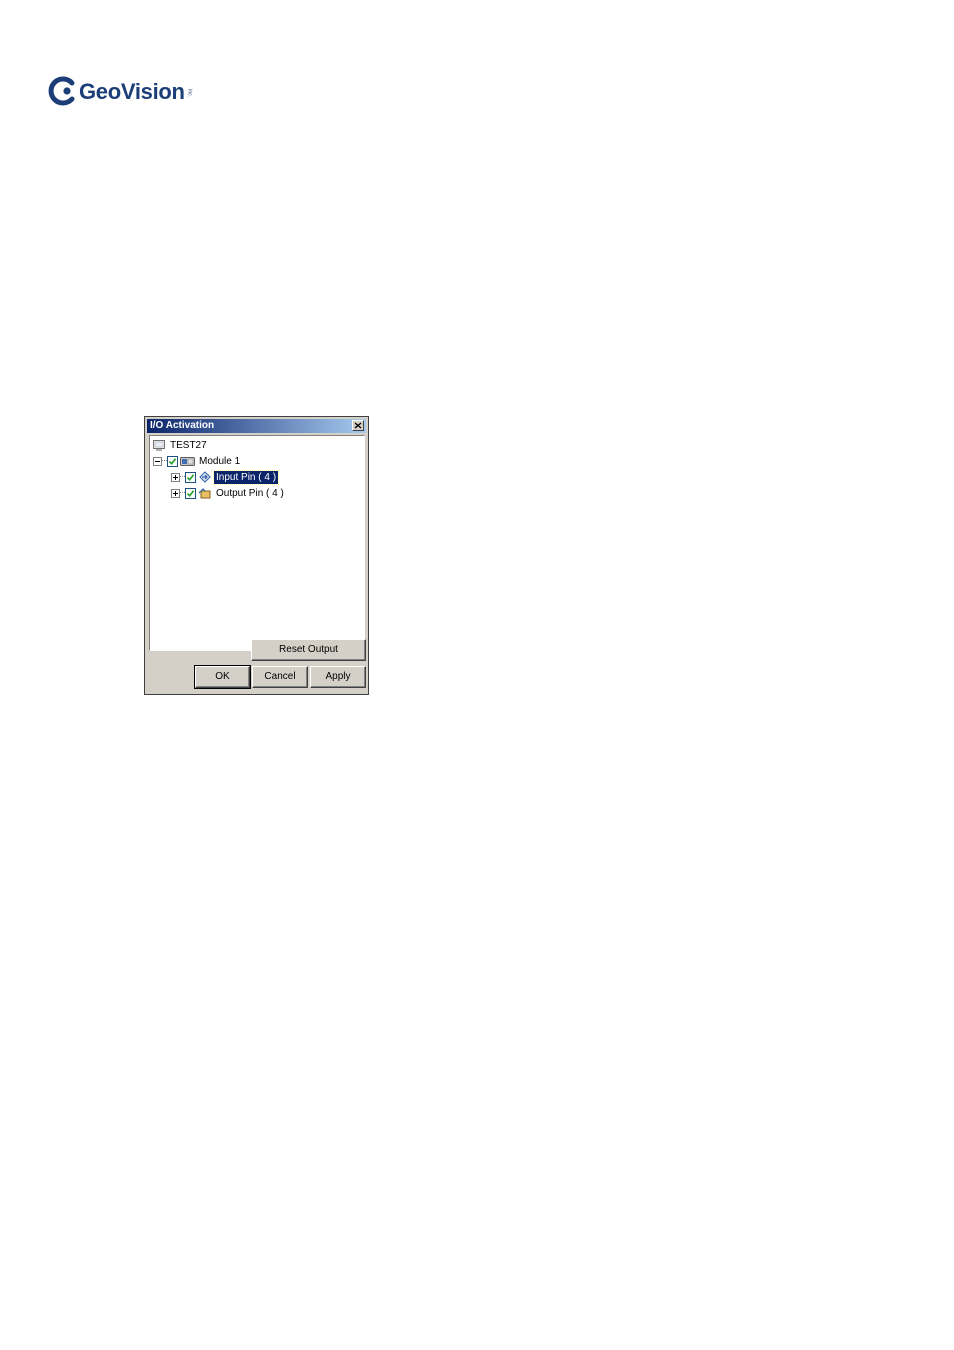  I want to click on geovision-logo-icon, so click(62, 91).